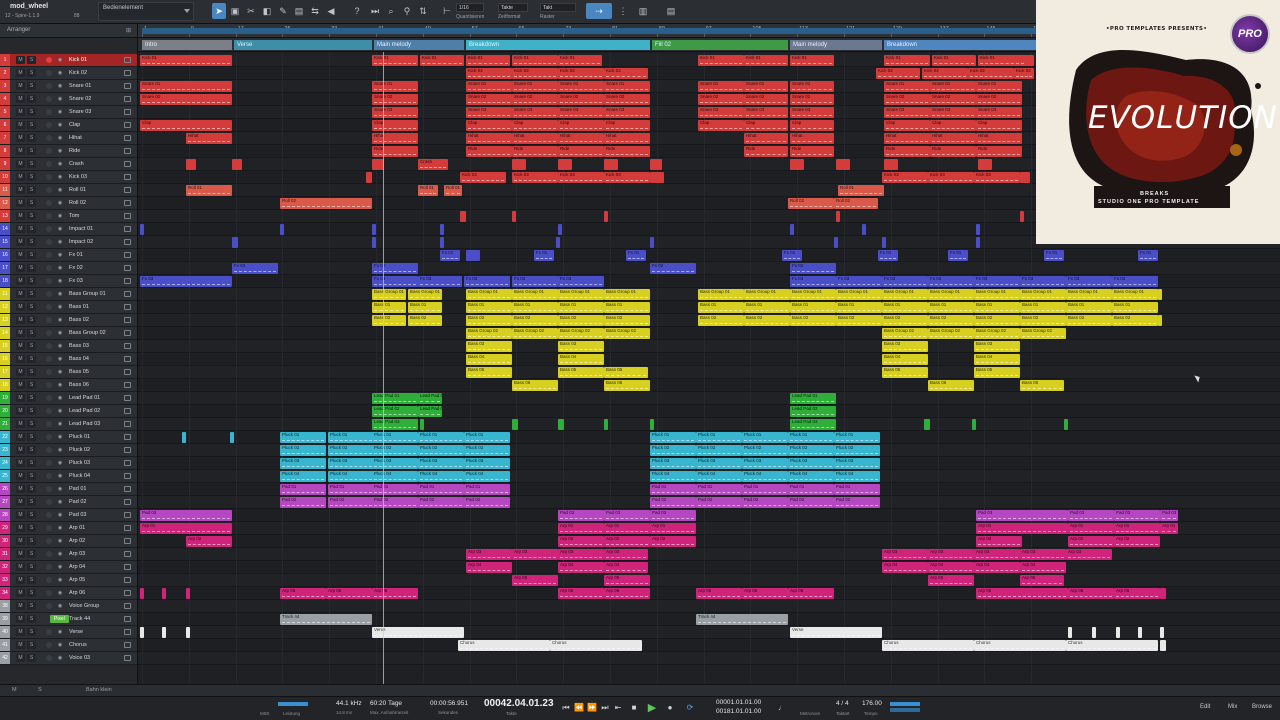 The image size is (1280, 720). What do you see at coordinates (77, 554) in the screenshot?
I see `track-name: Arp 03` at bounding box center [77, 554].